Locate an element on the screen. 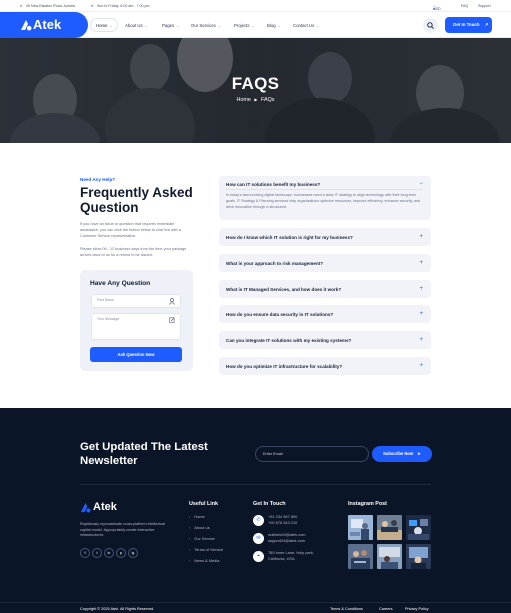  topbar-faq-link: FAQ is located at coordinates (464, 6).